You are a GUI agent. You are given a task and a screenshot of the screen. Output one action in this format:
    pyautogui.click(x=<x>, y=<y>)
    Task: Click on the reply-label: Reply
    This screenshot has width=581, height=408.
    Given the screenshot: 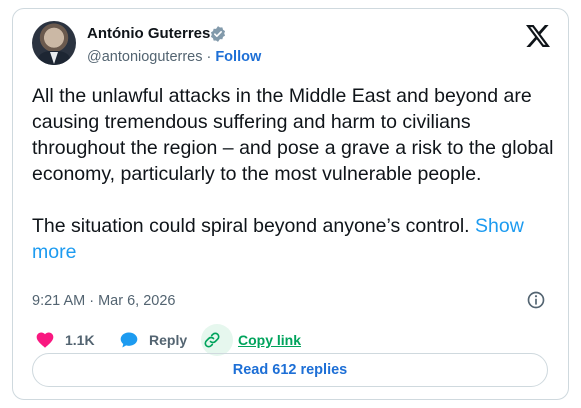 What is the action you would take?
    pyautogui.click(x=168, y=340)
    